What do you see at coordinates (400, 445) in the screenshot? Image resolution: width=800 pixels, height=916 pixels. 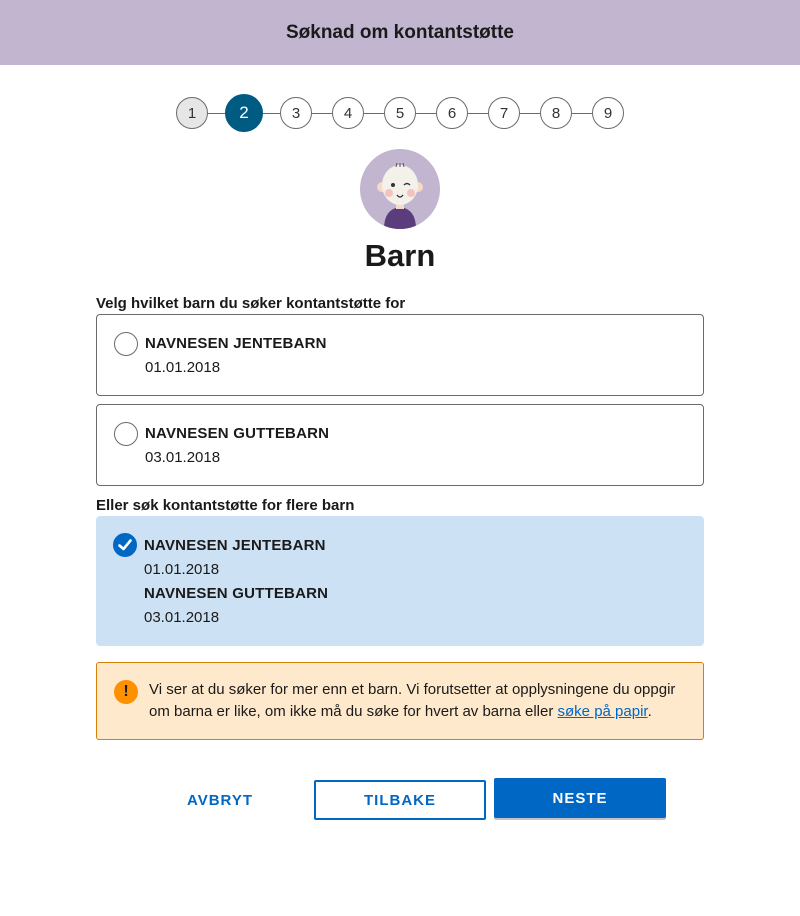 I see `child-option-guttebarn: NAVNESEN GUTTEBARN 03.01.2018` at bounding box center [400, 445].